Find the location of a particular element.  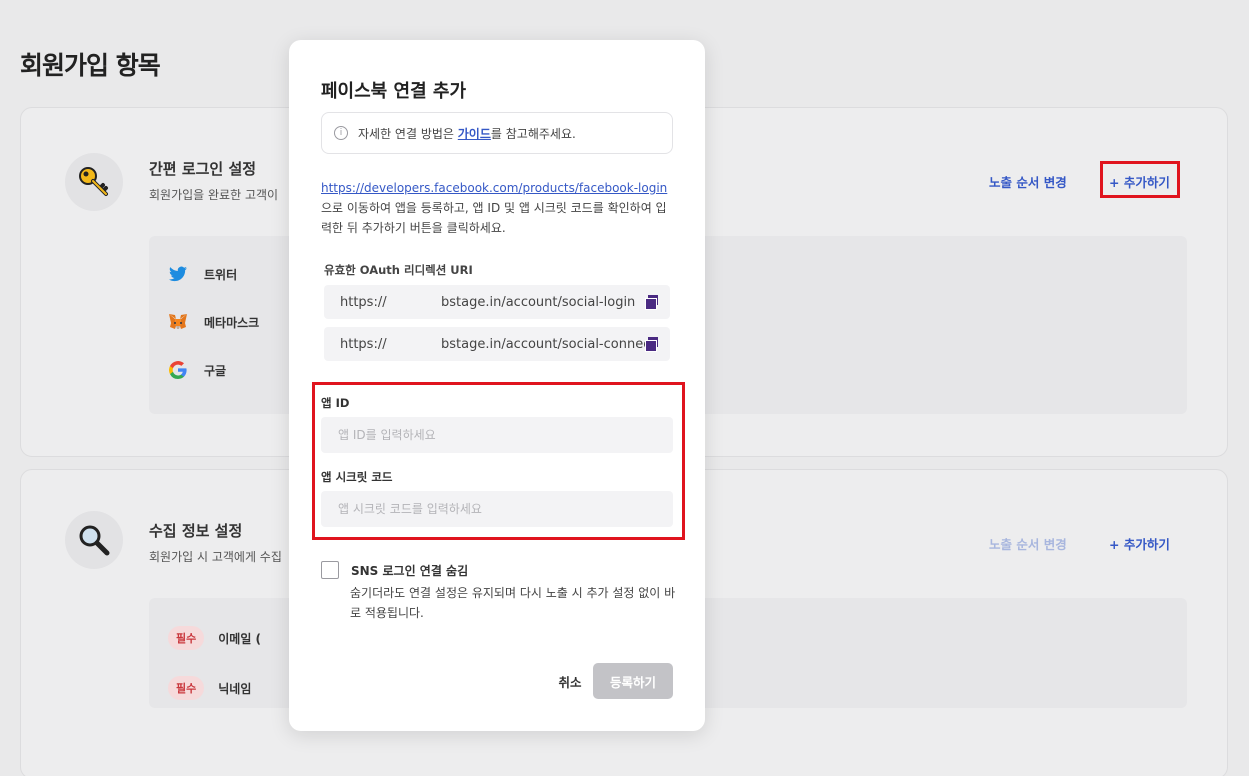

google-icon is located at coordinates (178, 370).